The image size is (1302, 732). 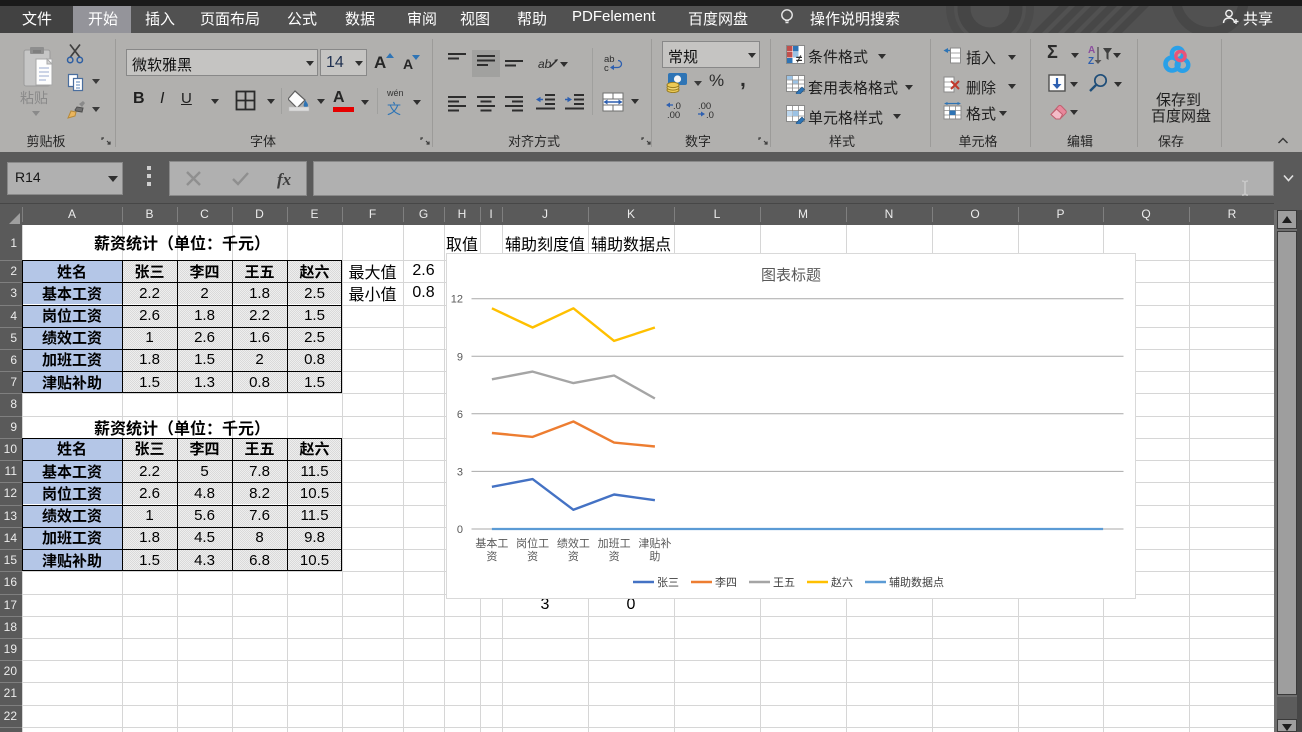 What do you see at coordinates (710, 114) in the screenshot?
I see `svg-text: .0` at bounding box center [710, 114].